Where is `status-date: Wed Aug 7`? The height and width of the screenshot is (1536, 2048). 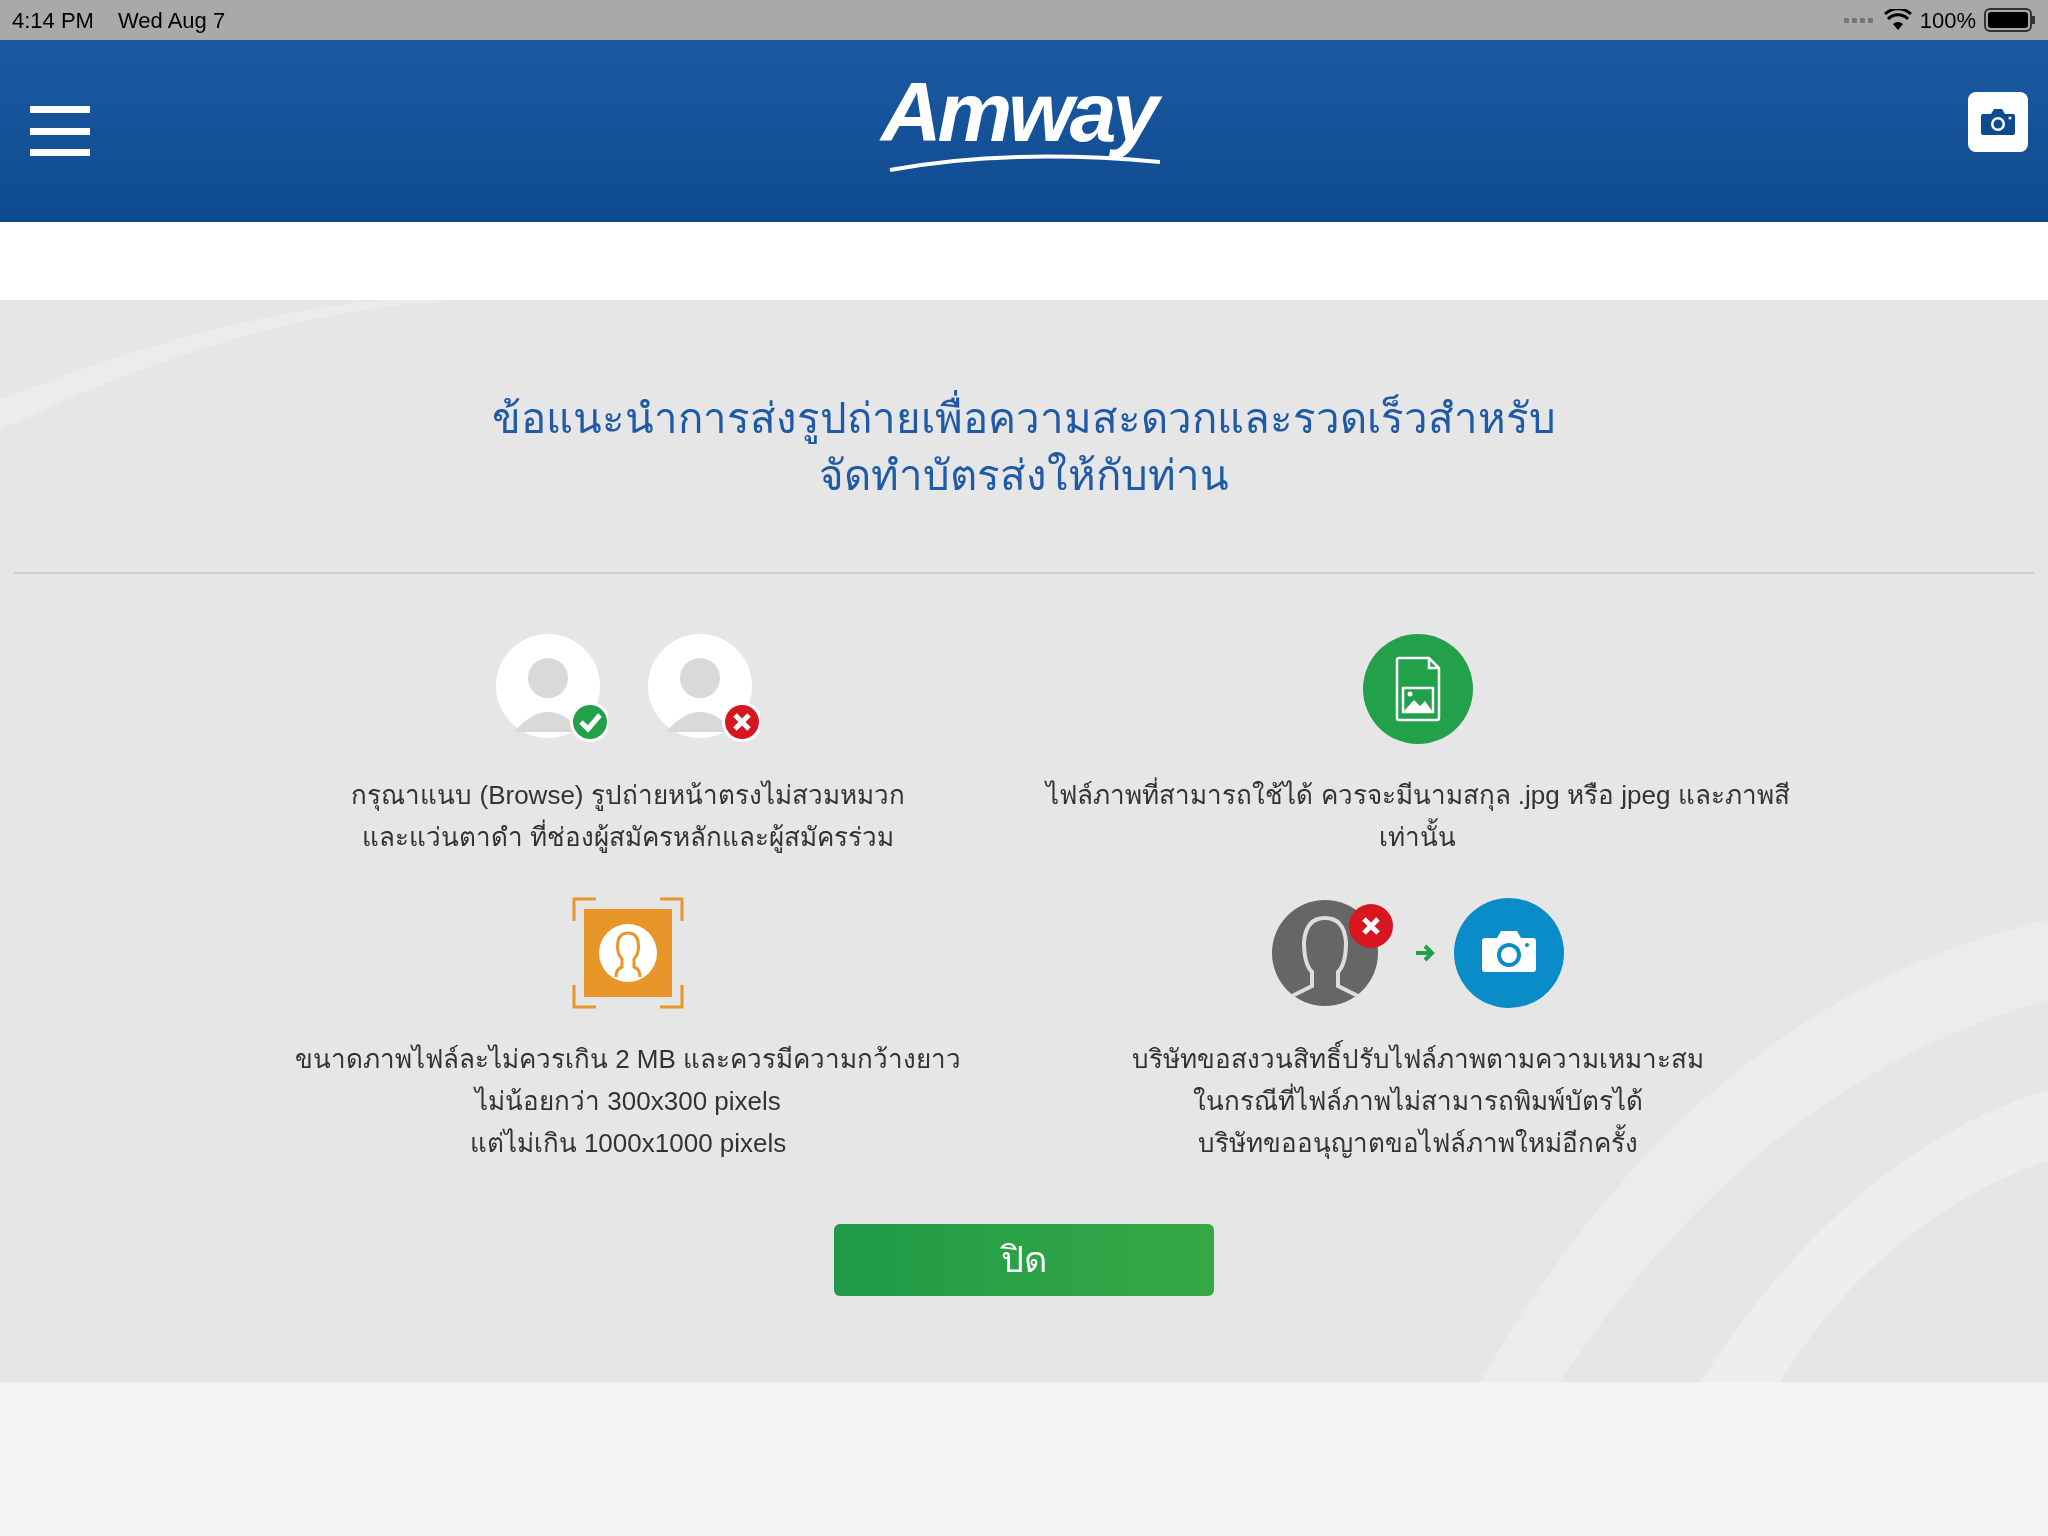
status-date: Wed Aug 7 is located at coordinates (171, 20).